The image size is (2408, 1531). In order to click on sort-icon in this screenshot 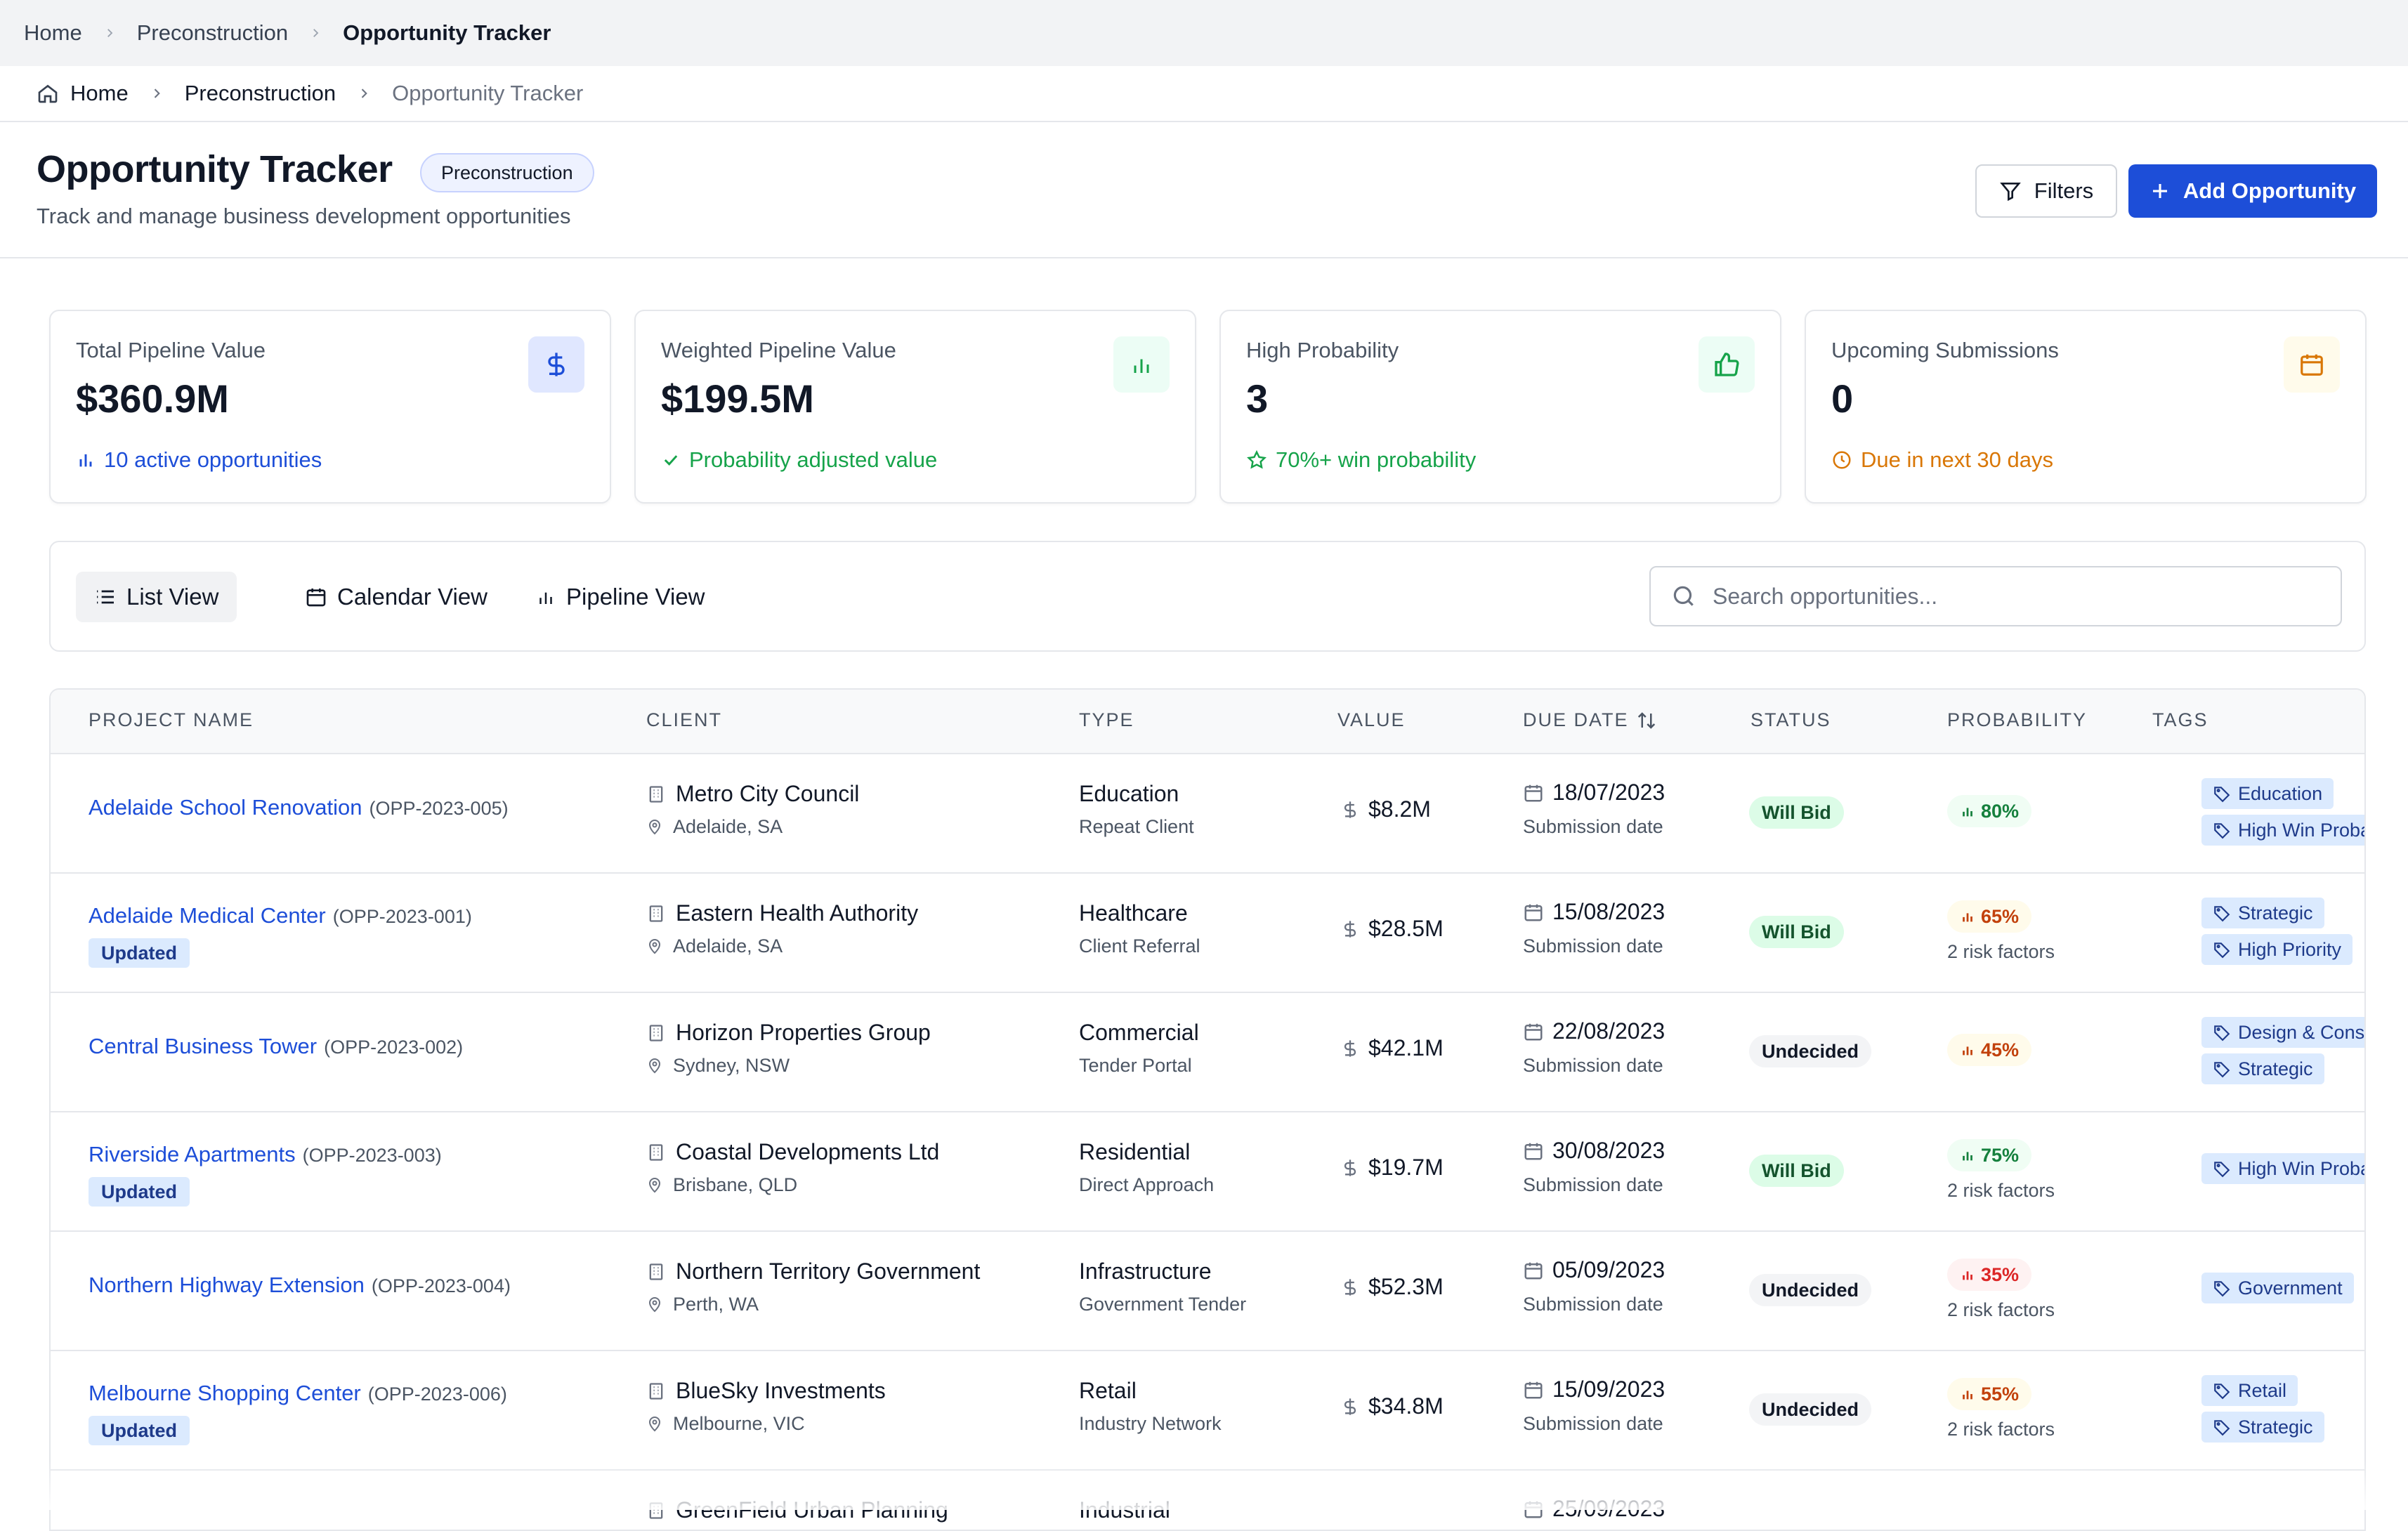, I will do `click(1647, 720)`.